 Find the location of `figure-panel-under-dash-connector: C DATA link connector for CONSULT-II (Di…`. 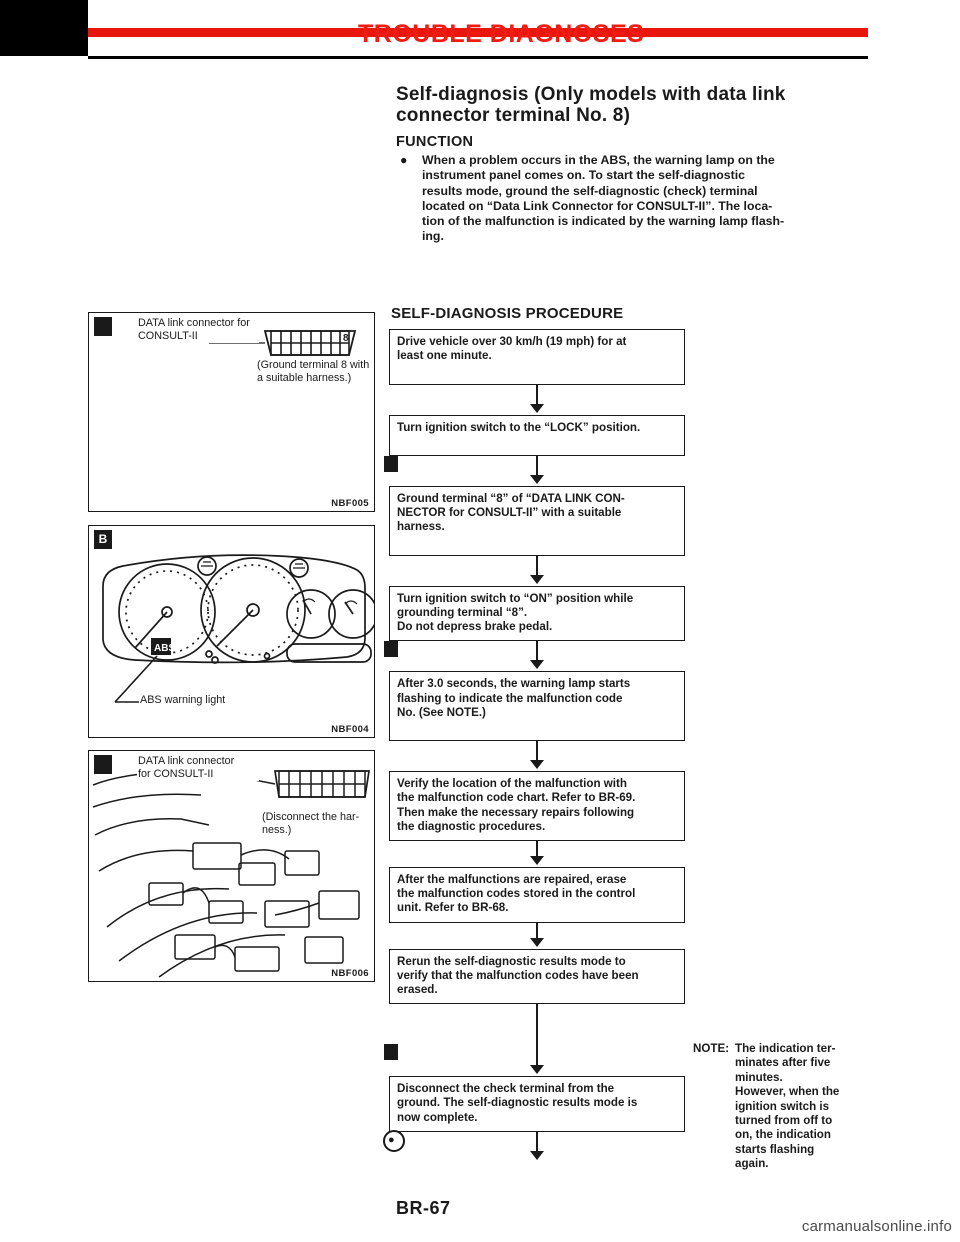

figure-panel-under-dash-connector: C DATA link connector for CONSULT-II (Di… is located at coordinates (231, 866).